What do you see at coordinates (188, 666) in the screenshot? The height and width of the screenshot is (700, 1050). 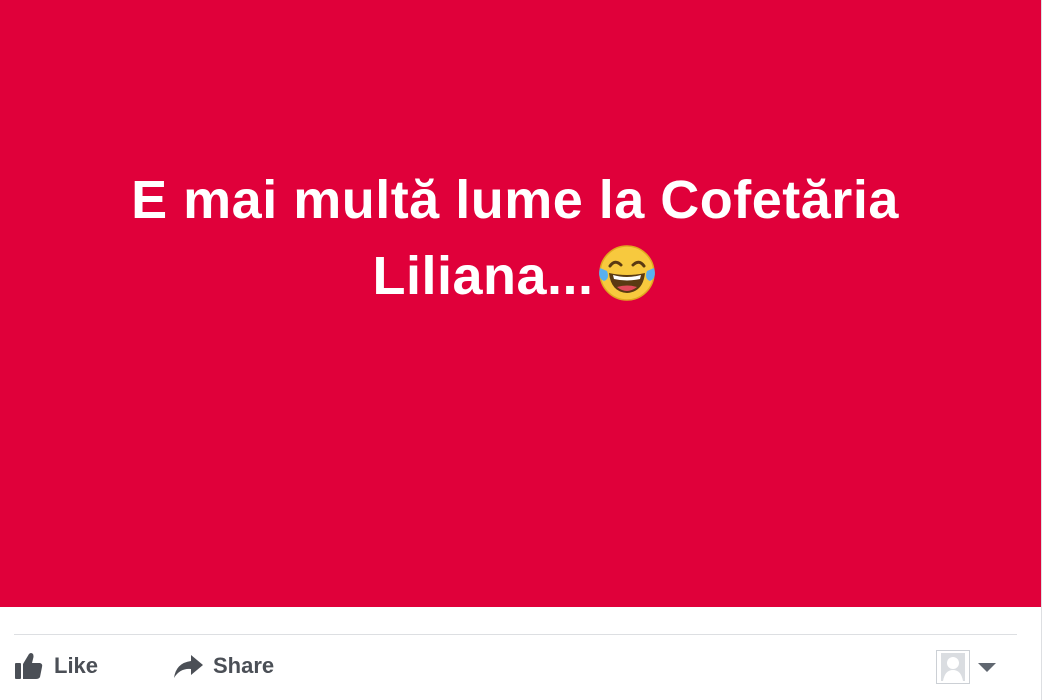 I see `share-arrow-icon` at bounding box center [188, 666].